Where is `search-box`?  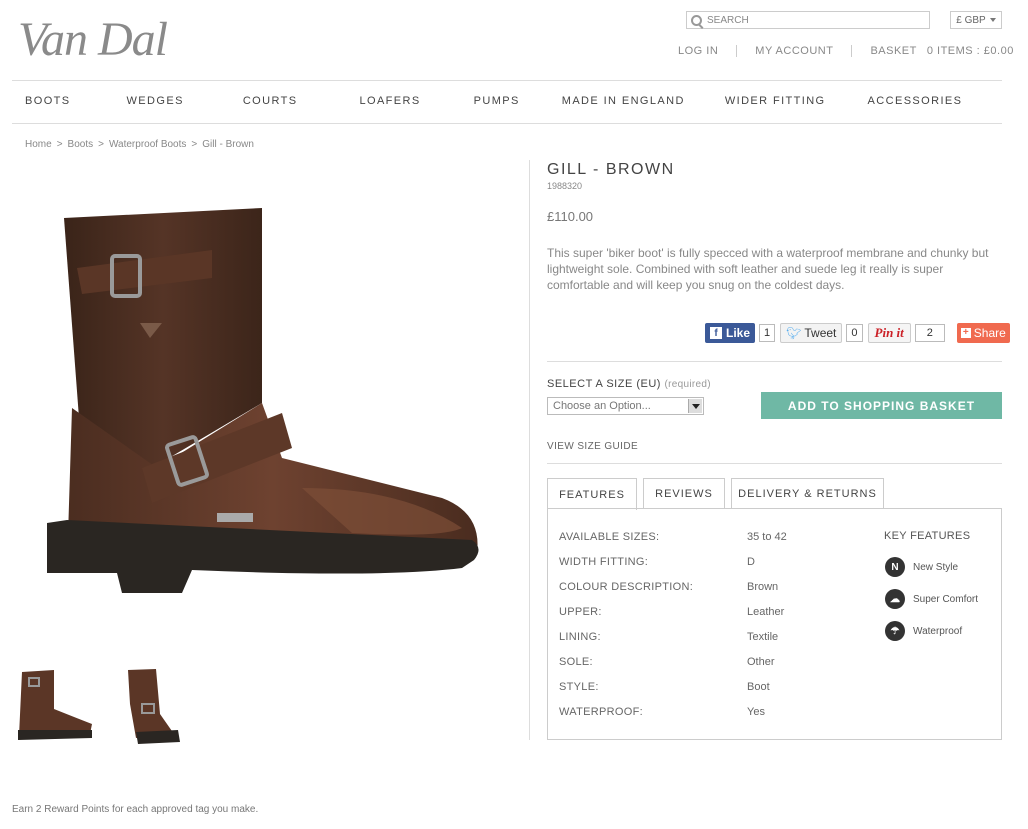
search-box is located at coordinates (808, 20).